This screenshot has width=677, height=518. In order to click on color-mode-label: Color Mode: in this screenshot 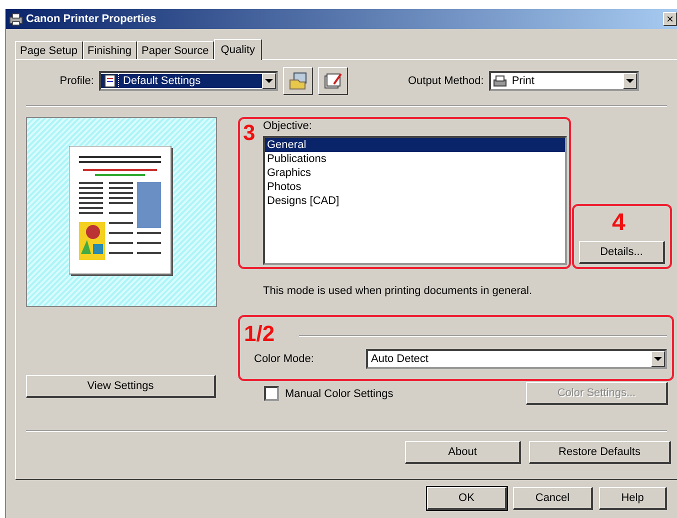, I will do `click(284, 359)`.